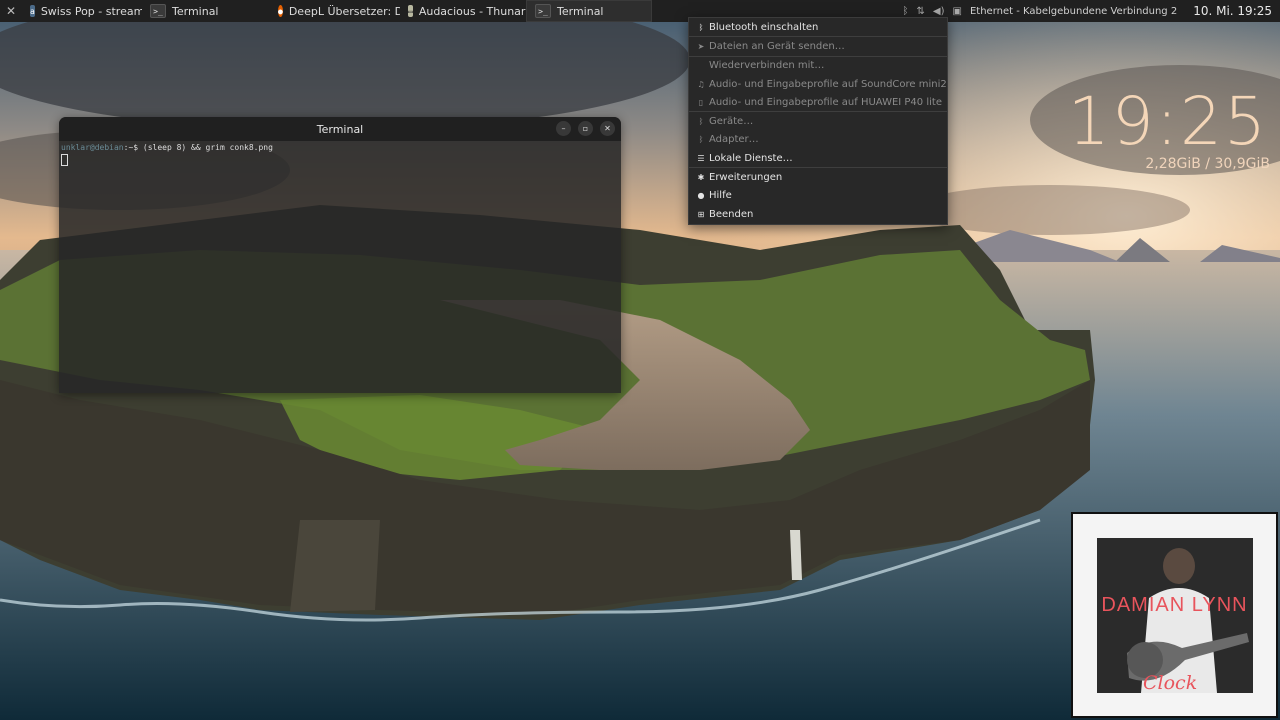 This screenshot has width=1280, height=720. I want to click on menu-item-bluetooth-on: ᛒ Bluetooth einschalten, so click(818, 27).